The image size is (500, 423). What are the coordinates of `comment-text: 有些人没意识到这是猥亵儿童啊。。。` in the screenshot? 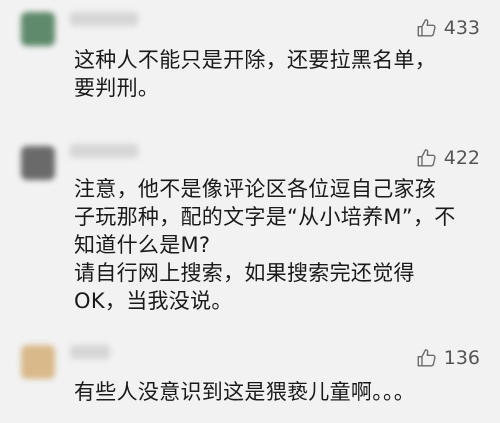 It's located at (277, 392).